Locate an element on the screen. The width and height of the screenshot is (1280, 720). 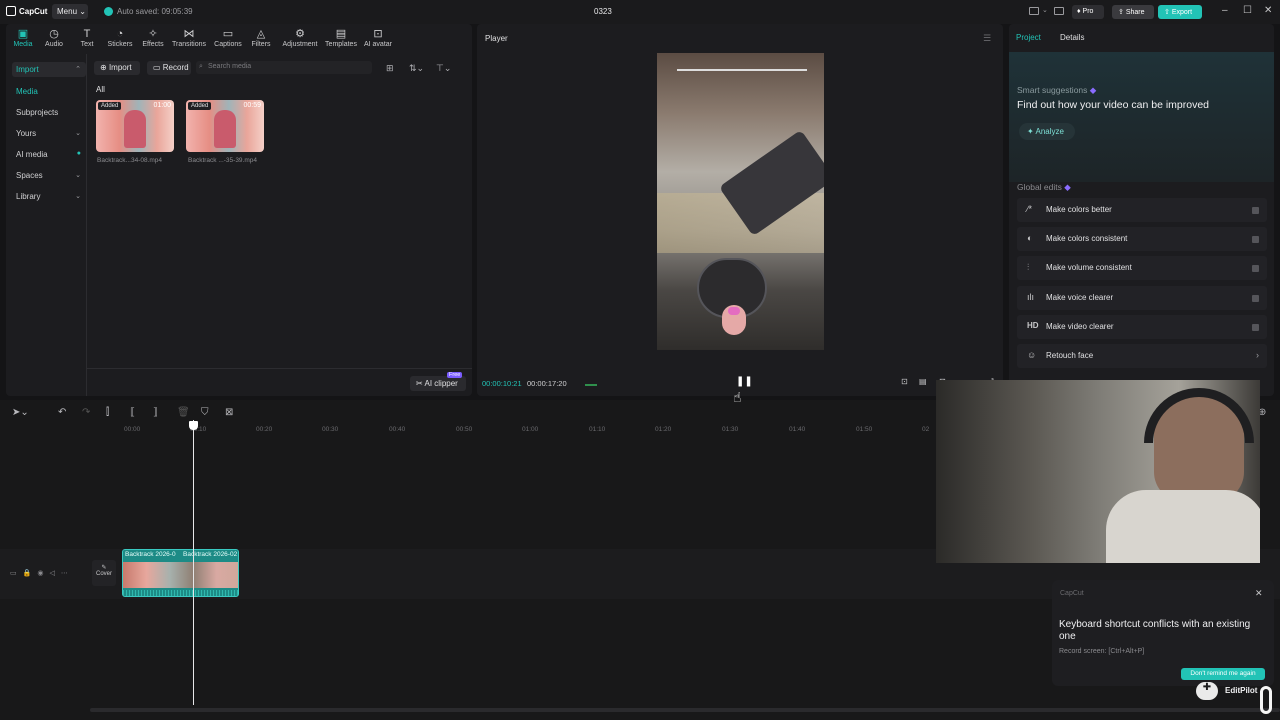
hd-icon: HD is located at coordinates (1033, 325).